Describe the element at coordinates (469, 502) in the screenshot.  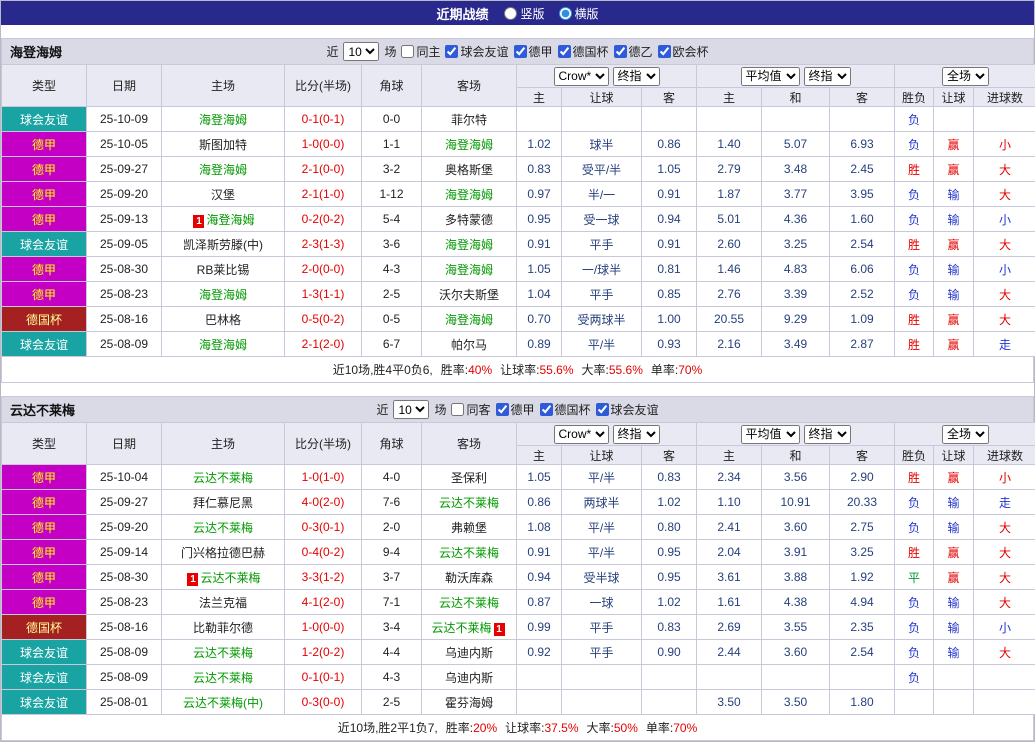
I see `away-team-cell: 云达不莱梅` at that location.